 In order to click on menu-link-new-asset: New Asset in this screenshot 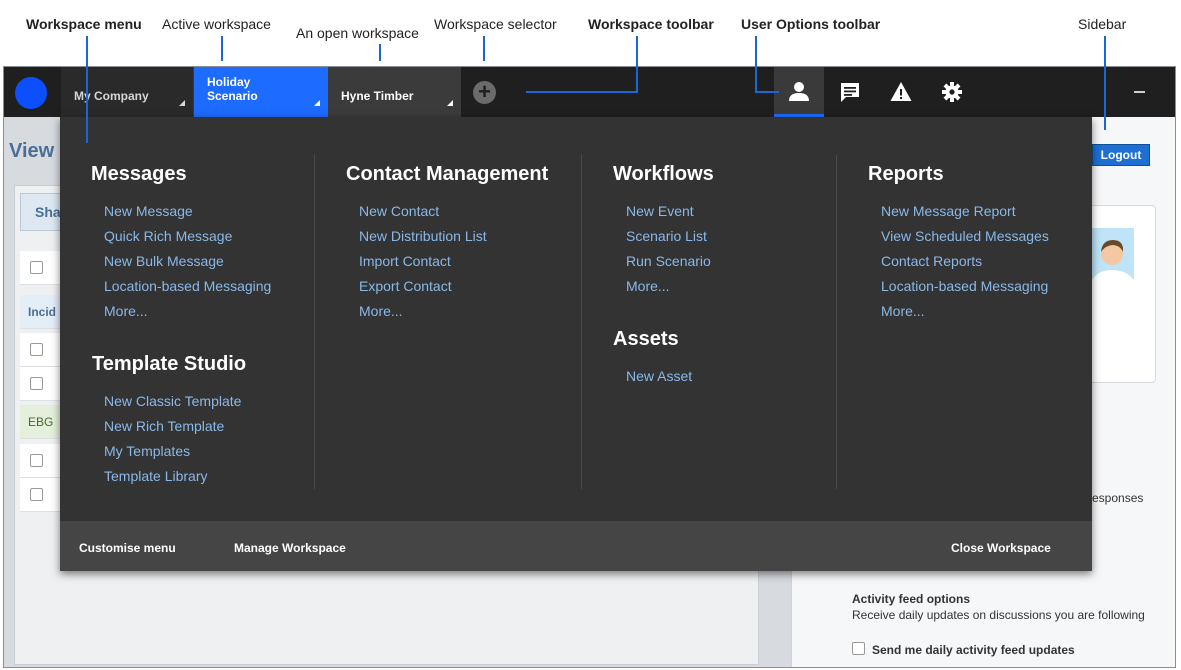, I will do `click(659, 376)`.